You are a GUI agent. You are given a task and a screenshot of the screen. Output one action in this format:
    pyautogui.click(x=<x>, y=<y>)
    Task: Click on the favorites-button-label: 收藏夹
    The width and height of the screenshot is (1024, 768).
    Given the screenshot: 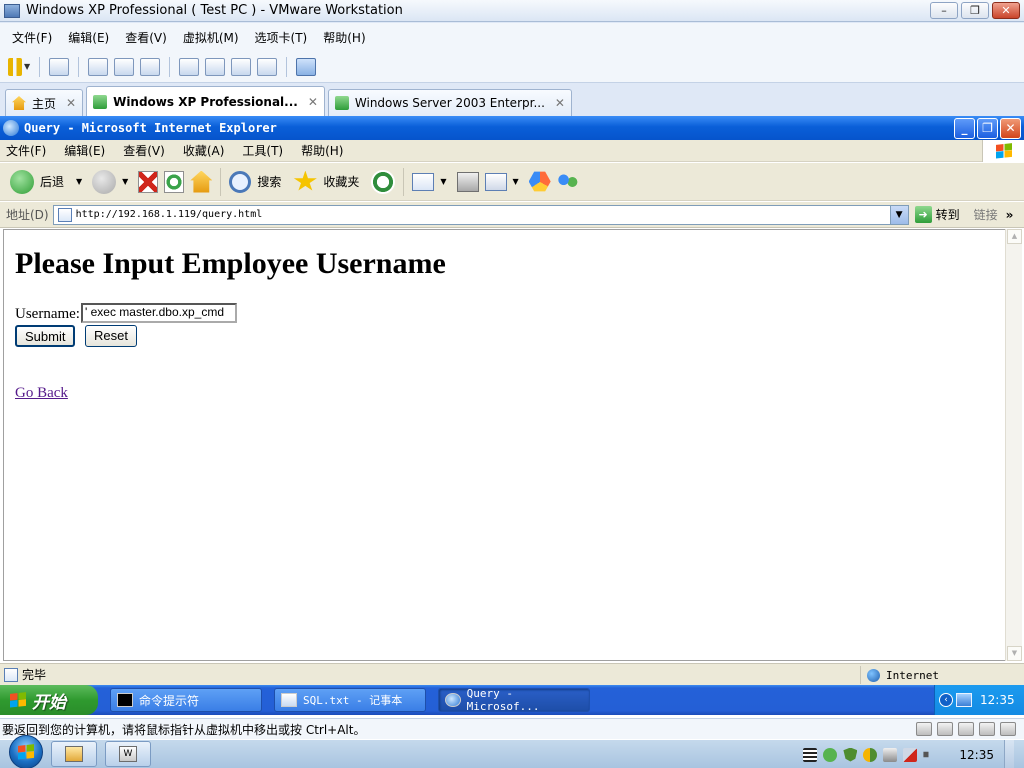 What is the action you would take?
    pyautogui.click(x=341, y=181)
    